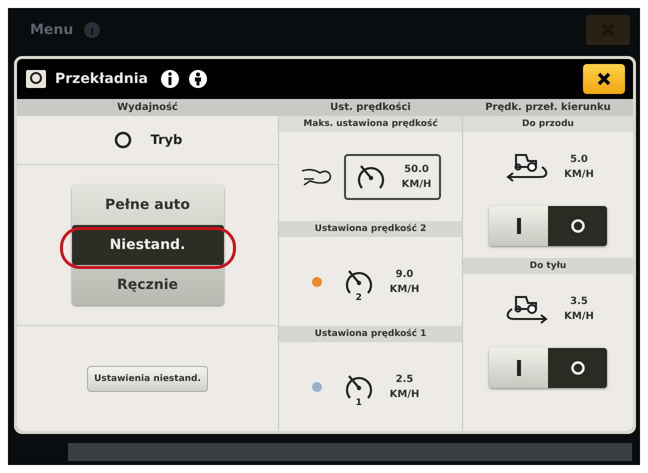 The image size is (648, 473). I want to click on speed-setting: 50.0 KM/H, so click(393, 177).